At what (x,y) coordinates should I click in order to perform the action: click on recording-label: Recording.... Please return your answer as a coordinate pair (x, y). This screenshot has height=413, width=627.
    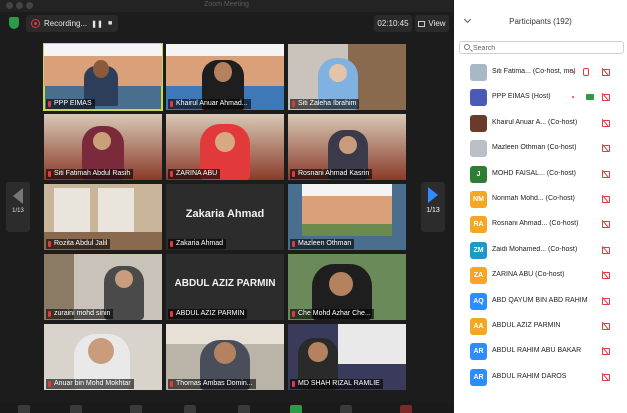
    Looking at the image, I should click on (66, 23).